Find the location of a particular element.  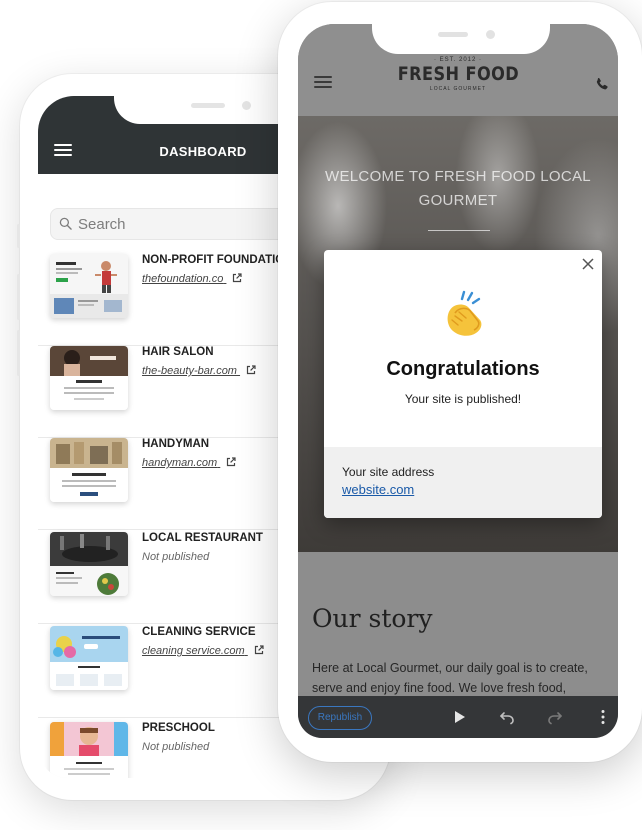

site-name: HANDYMAN is located at coordinates (176, 444).